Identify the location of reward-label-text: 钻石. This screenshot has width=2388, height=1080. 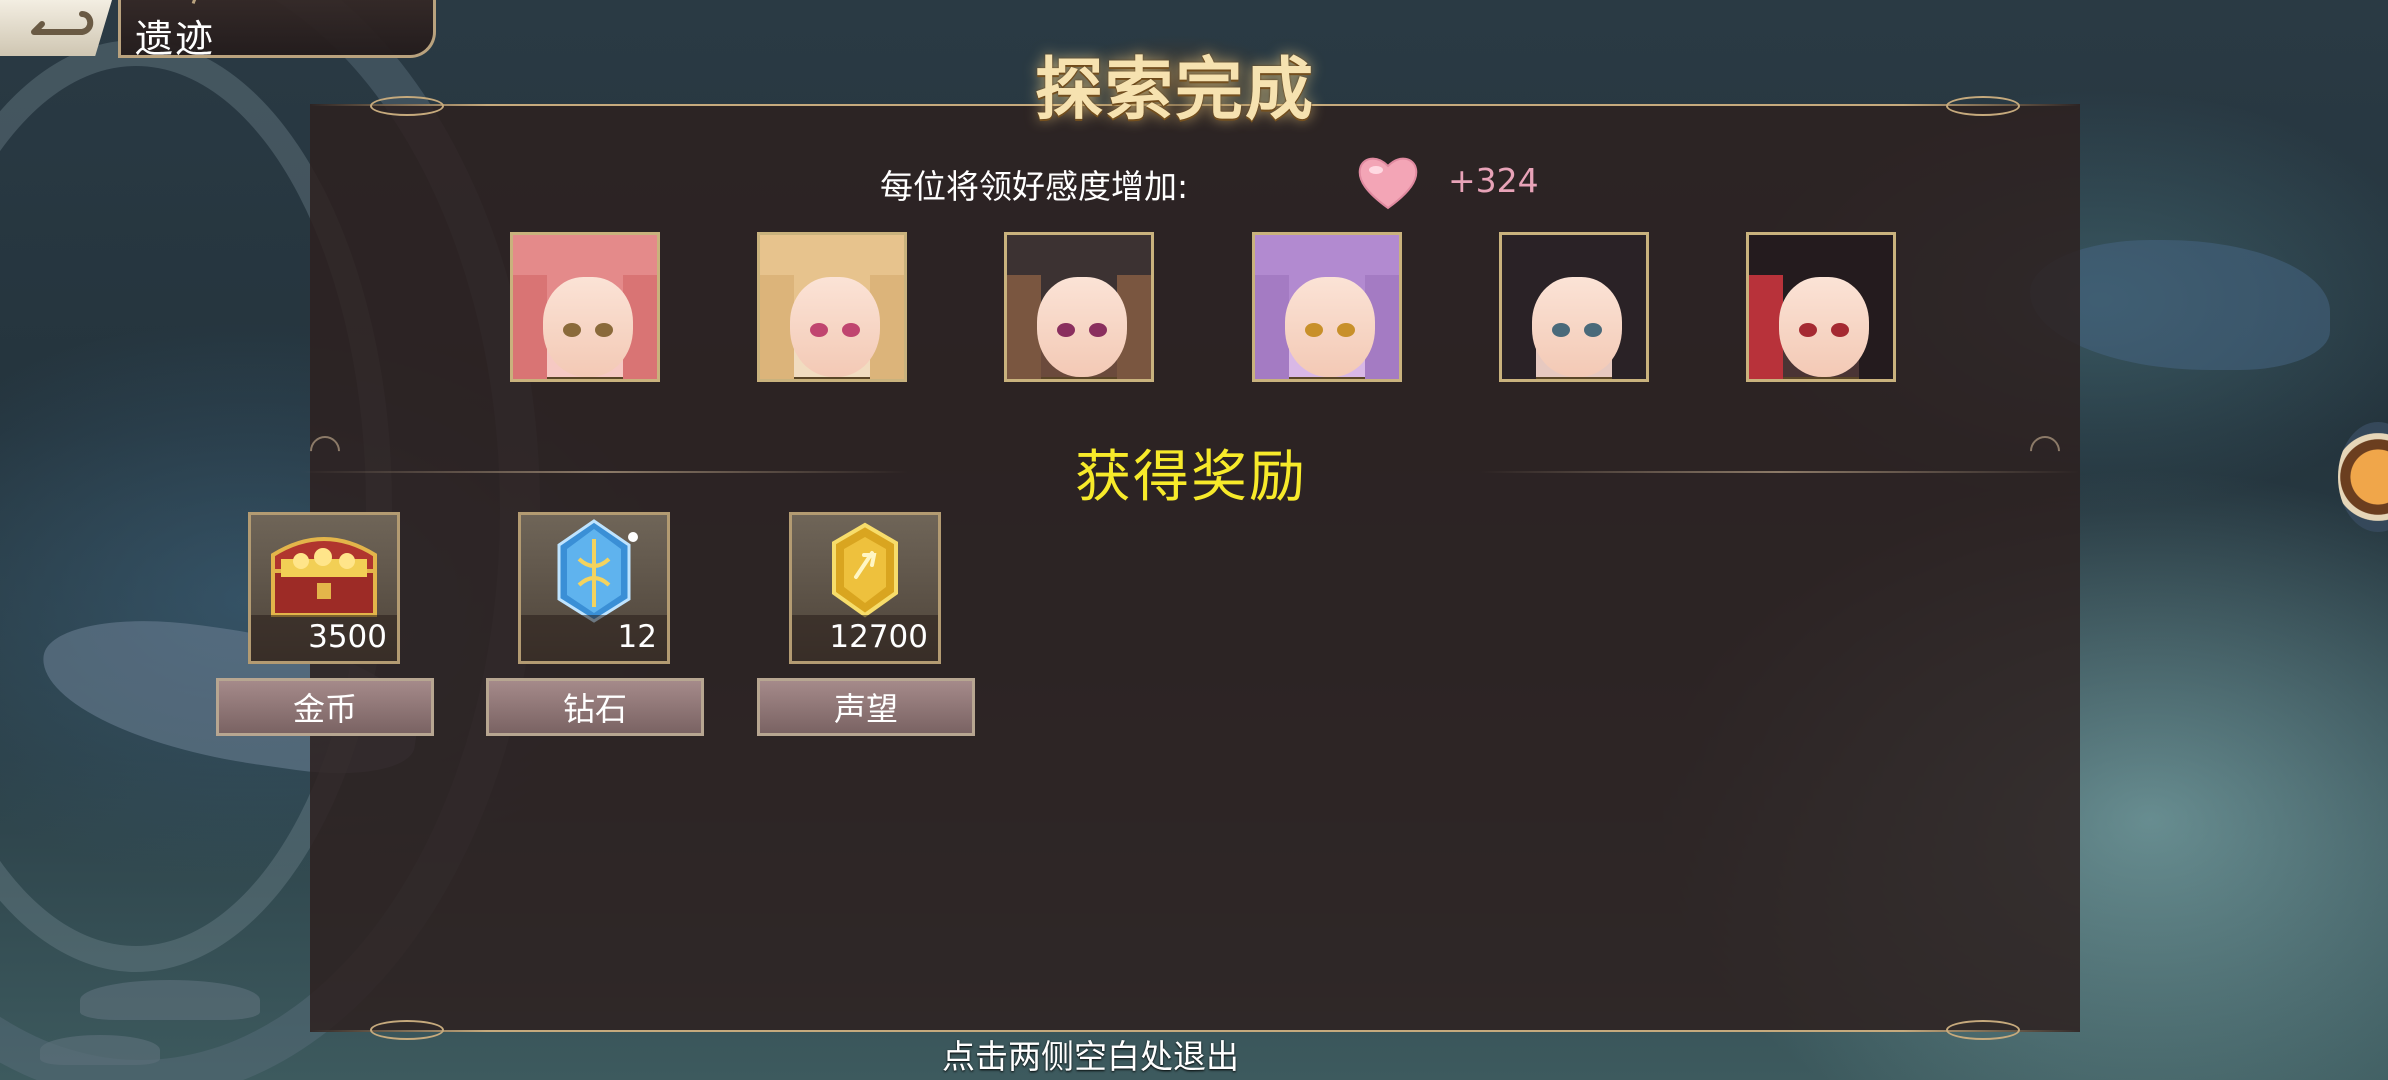
(594, 709).